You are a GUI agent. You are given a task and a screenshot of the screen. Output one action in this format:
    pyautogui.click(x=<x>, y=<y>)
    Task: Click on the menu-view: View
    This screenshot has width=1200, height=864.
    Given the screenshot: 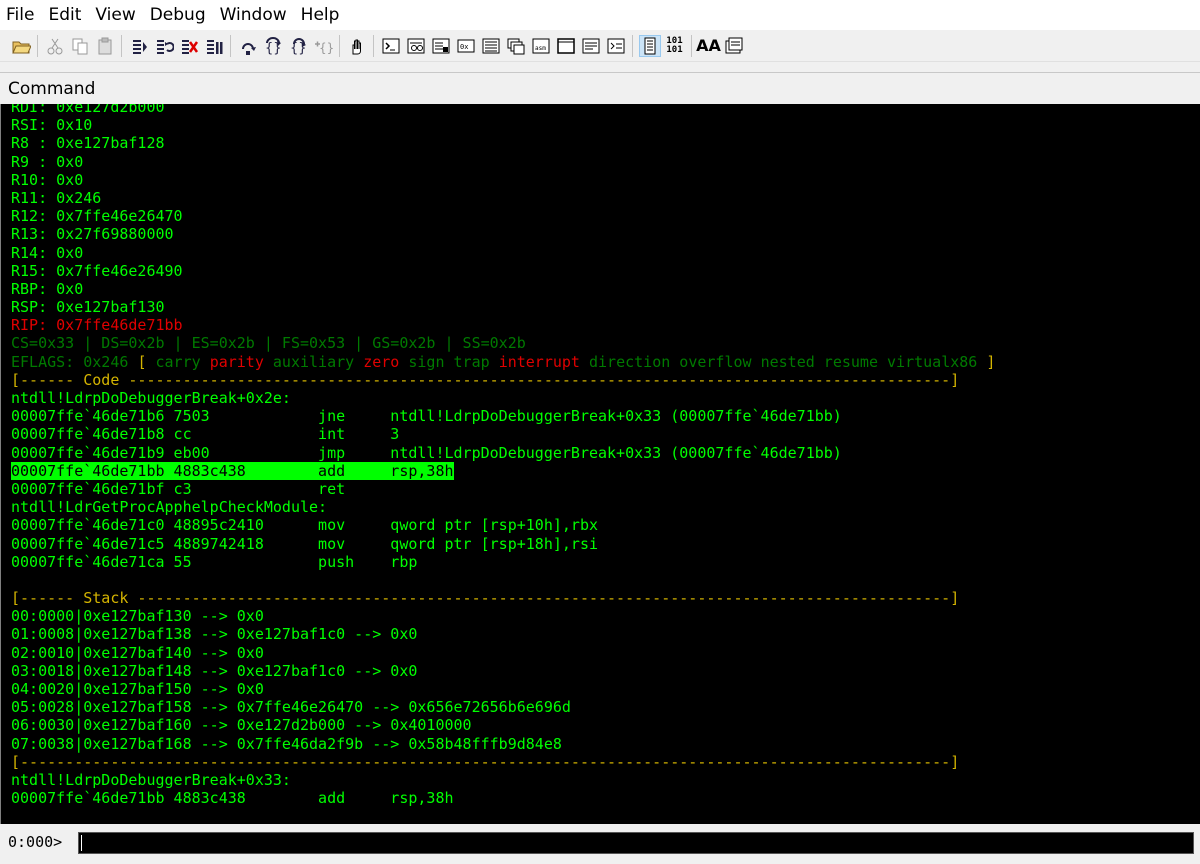 What is the action you would take?
    pyautogui.click(x=115, y=15)
    